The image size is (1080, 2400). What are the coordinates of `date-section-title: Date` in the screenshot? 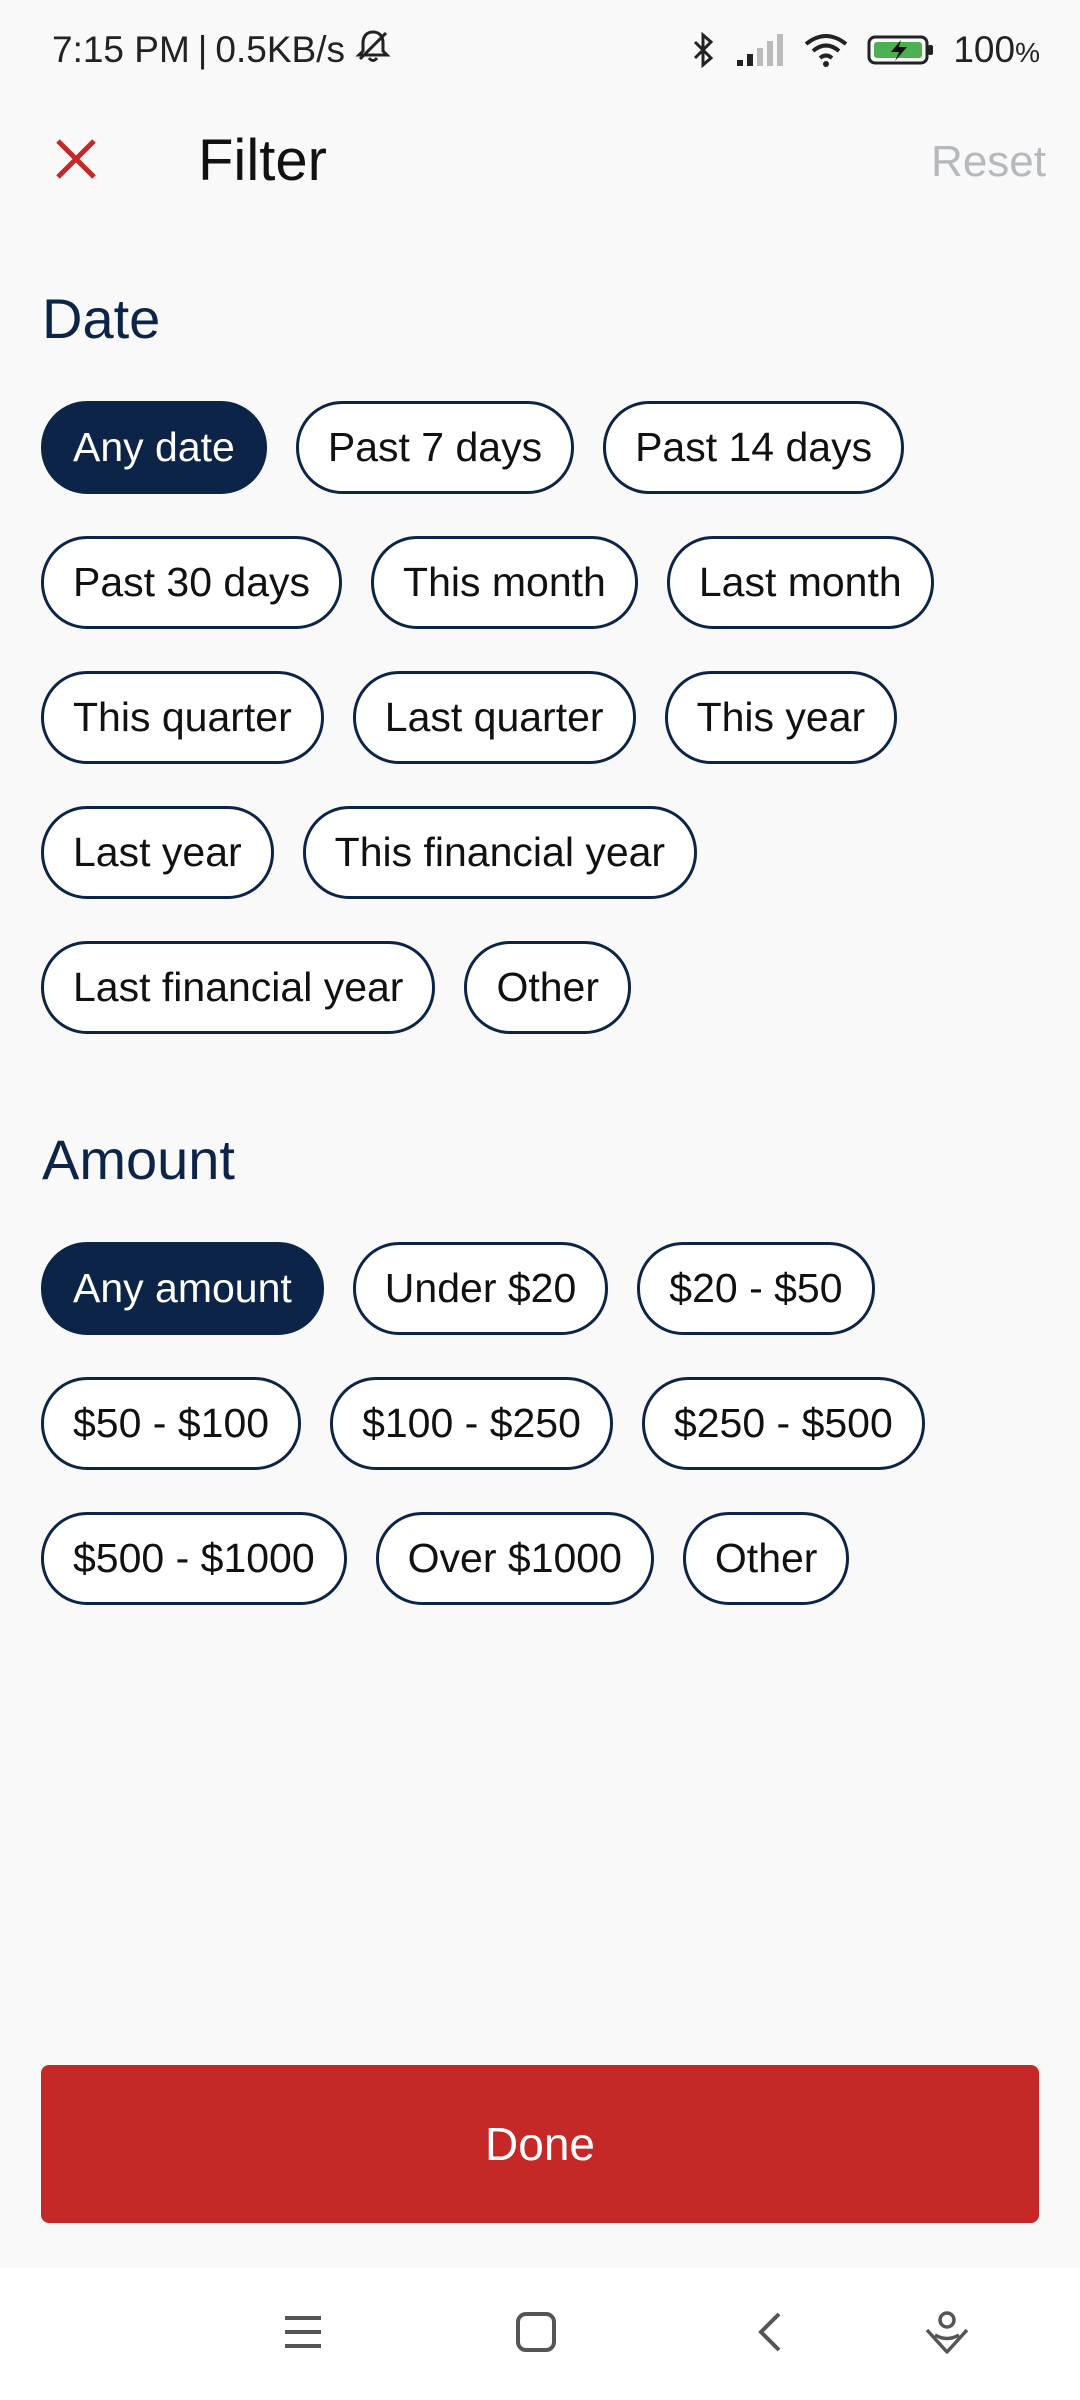 It's located at (101, 318).